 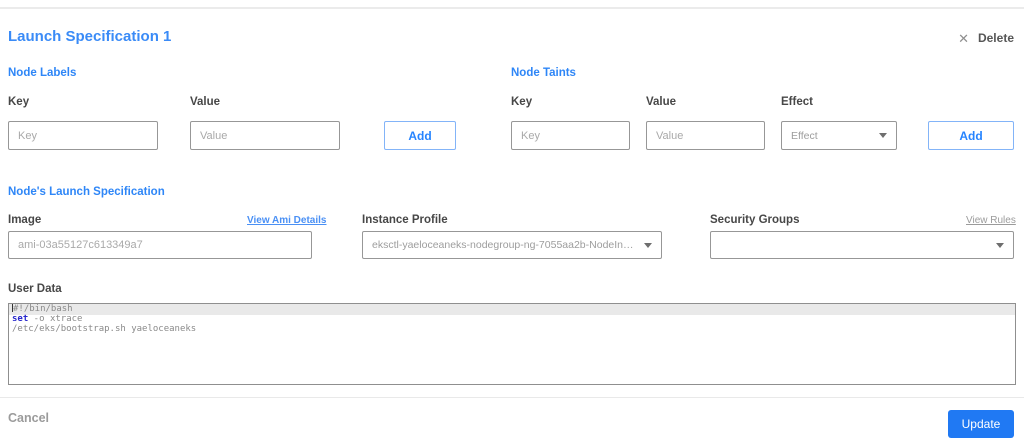 I want to click on close-icon: ✕, so click(x=963, y=38).